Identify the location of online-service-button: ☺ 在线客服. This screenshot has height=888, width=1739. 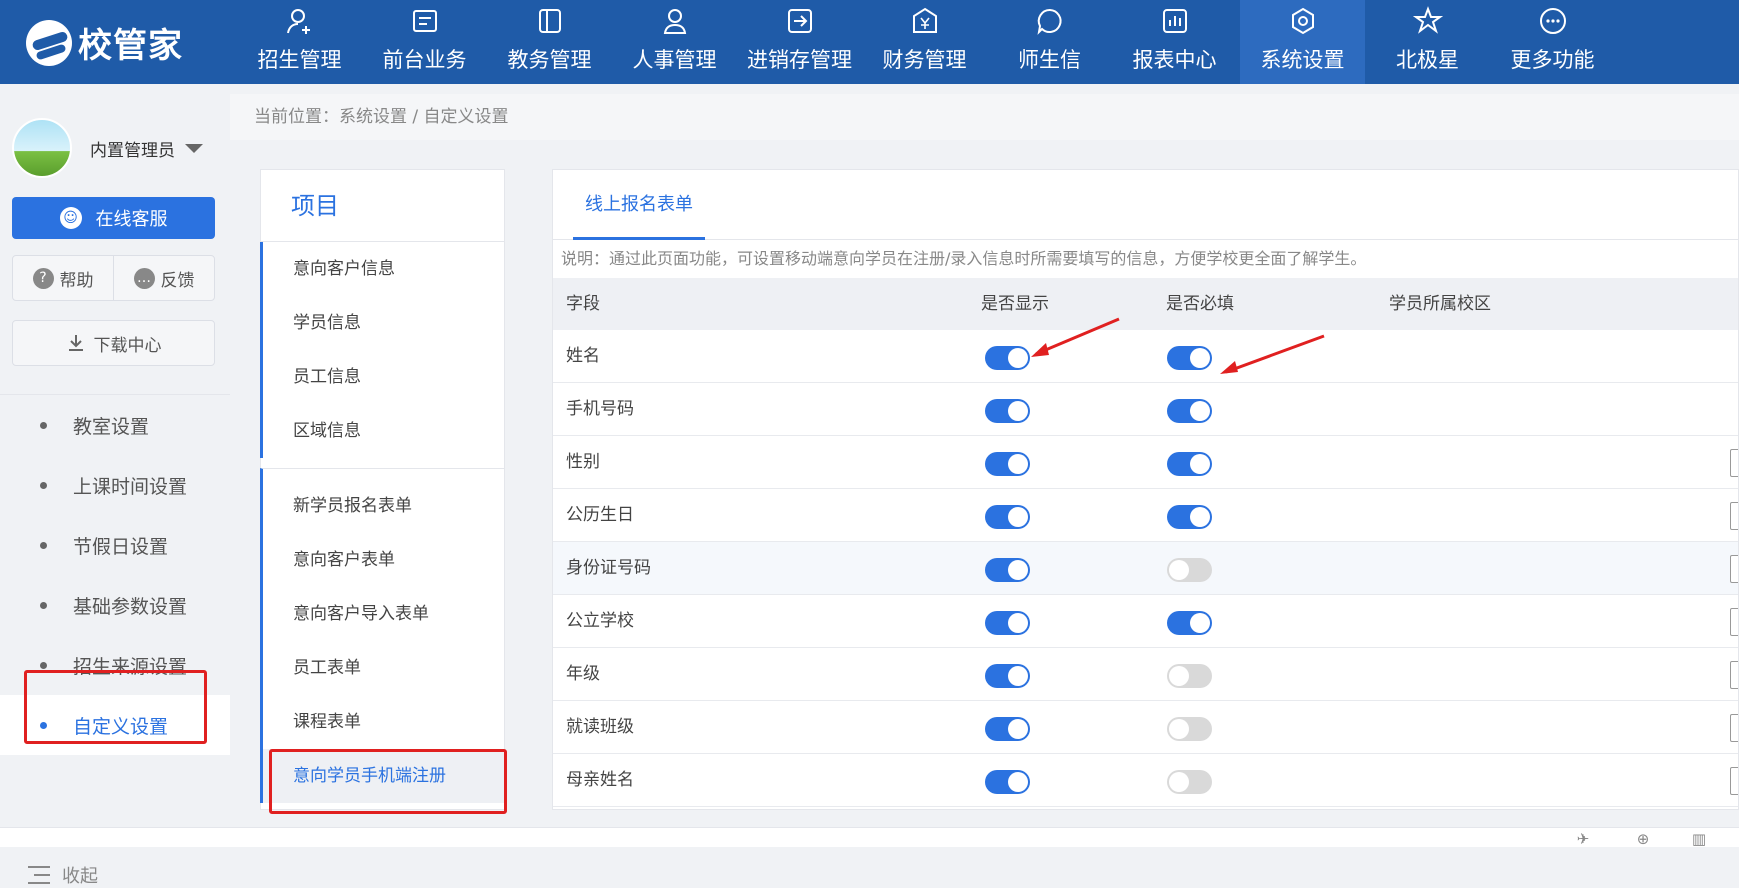
(113, 218).